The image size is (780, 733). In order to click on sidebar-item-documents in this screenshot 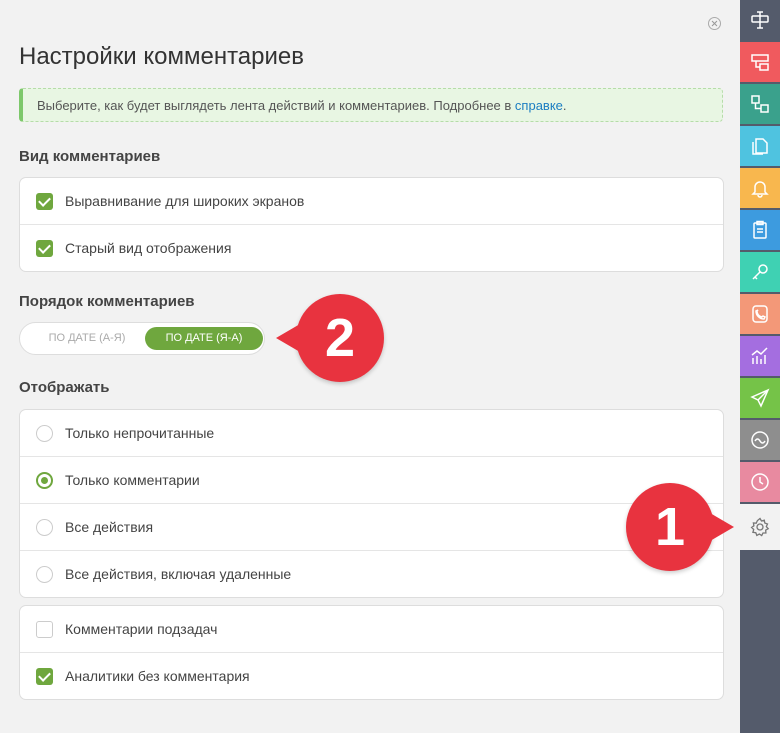, I will do `click(760, 146)`.